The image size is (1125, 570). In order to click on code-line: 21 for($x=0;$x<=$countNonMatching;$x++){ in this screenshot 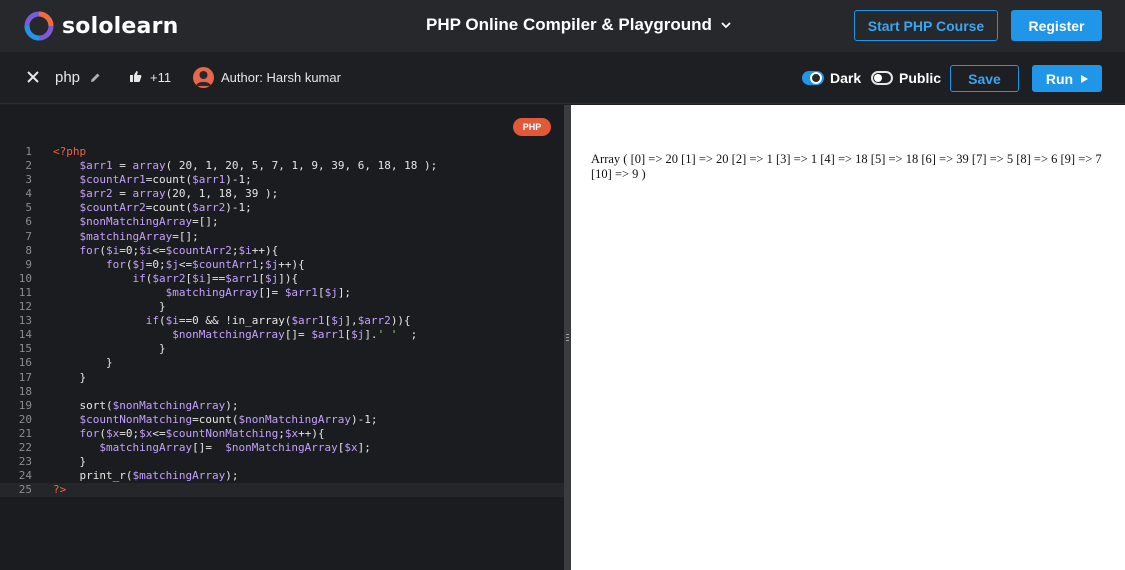, I will do `click(282, 434)`.